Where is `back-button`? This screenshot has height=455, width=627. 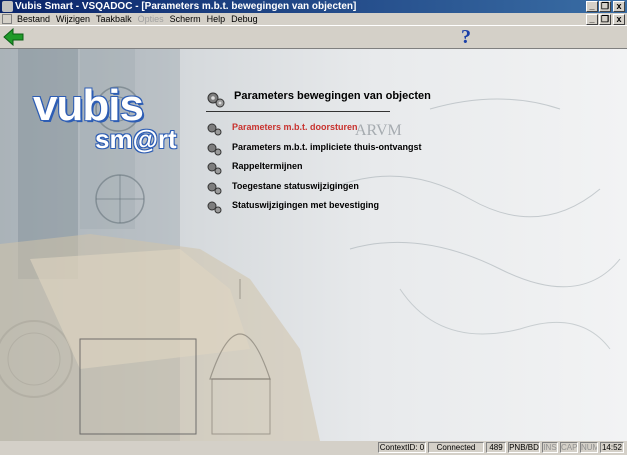 back-button is located at coordinates (14, 37).